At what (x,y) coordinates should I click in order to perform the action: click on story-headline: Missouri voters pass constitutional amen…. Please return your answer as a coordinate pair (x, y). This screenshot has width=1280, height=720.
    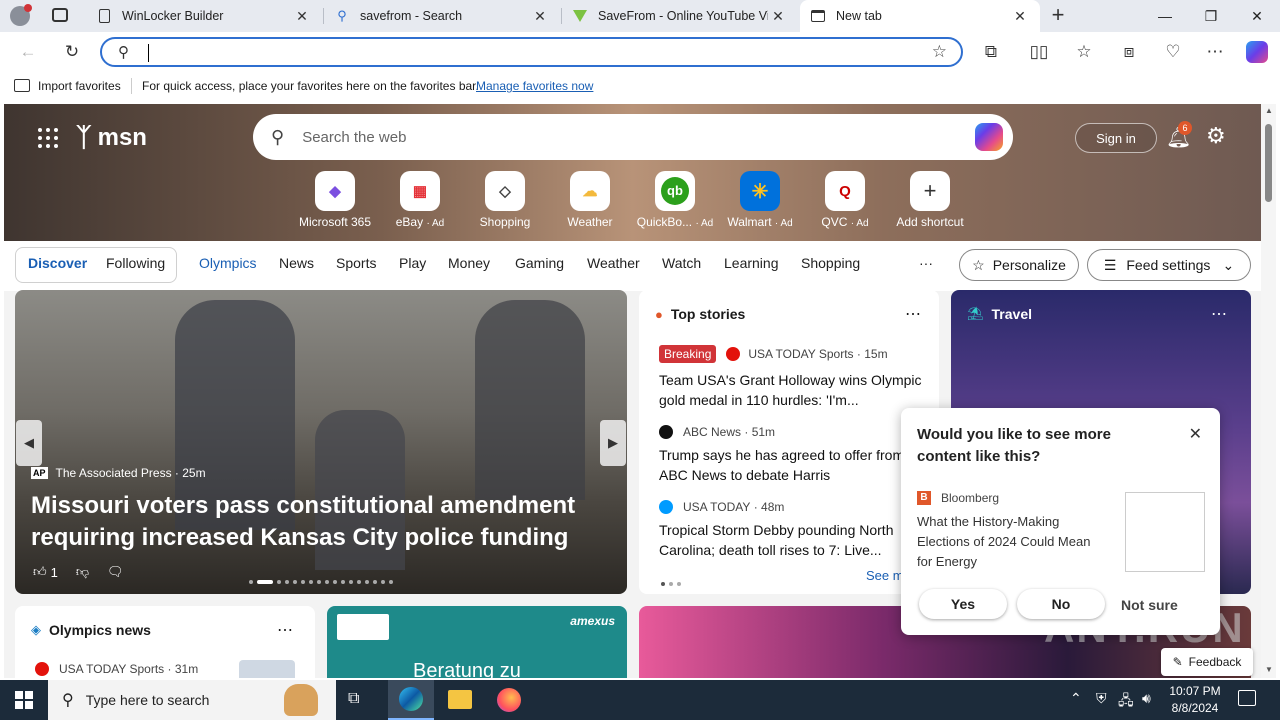
    Looking at the image, I should click on (311, 522).